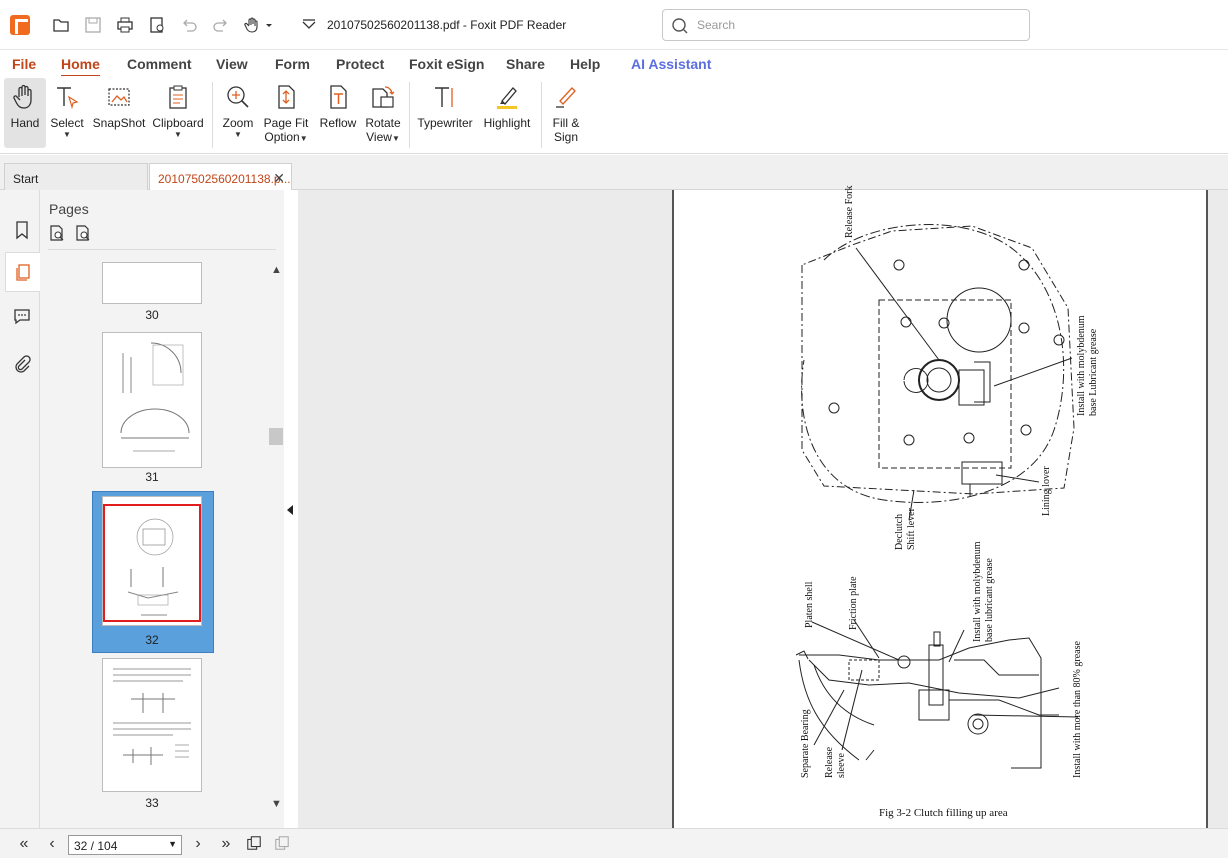 This screenshot has height=858, width=1228. I want to click on menu-ai-assistant: AI Assistant, so click(671, 64).